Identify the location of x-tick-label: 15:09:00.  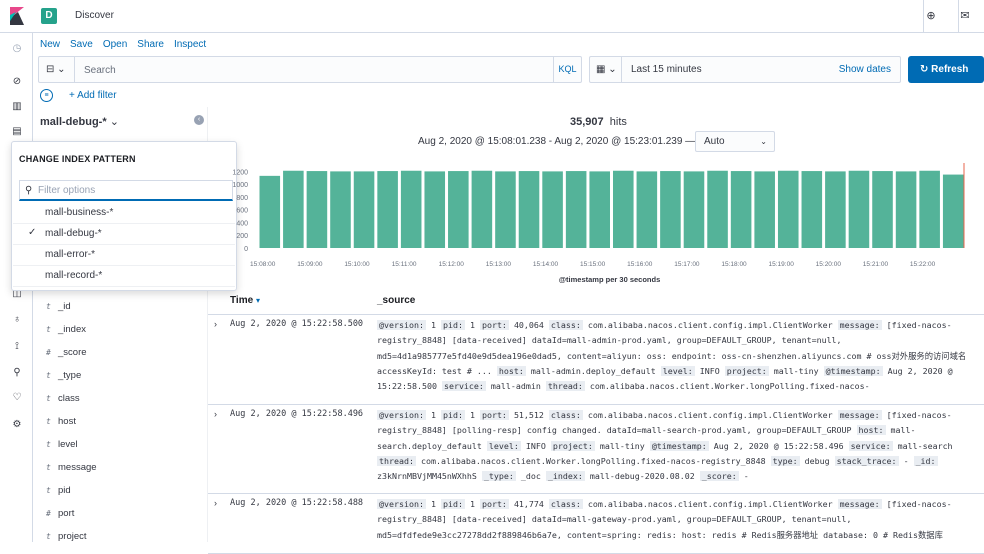
(310, 264).